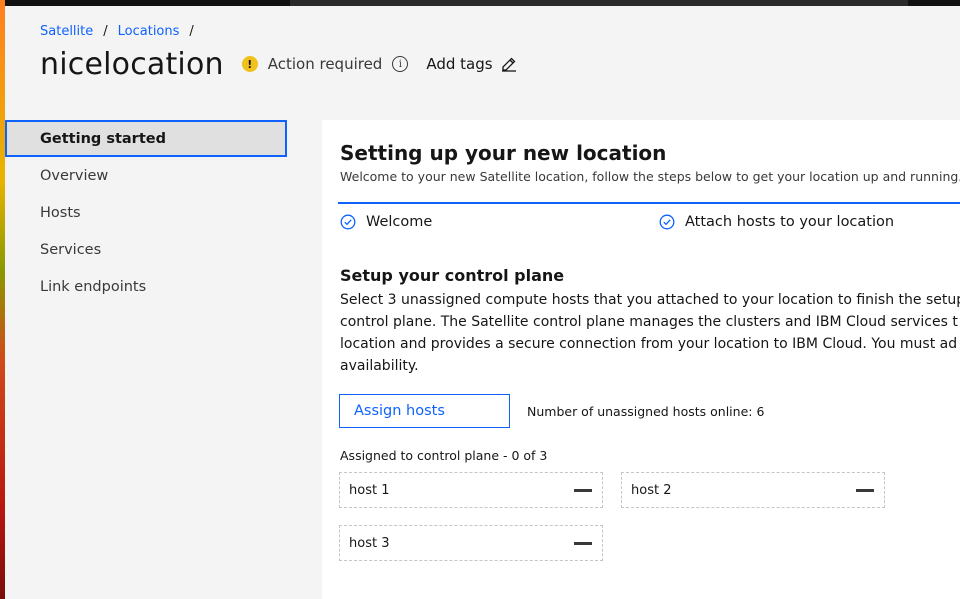 Image resolution: width=960 pixels, height=599 pixels. Describe the element at coordinates (646, 411) in the screenshot. I see `unassigned-hosts-count: Number of unassigned hosts online: 6` at that location.